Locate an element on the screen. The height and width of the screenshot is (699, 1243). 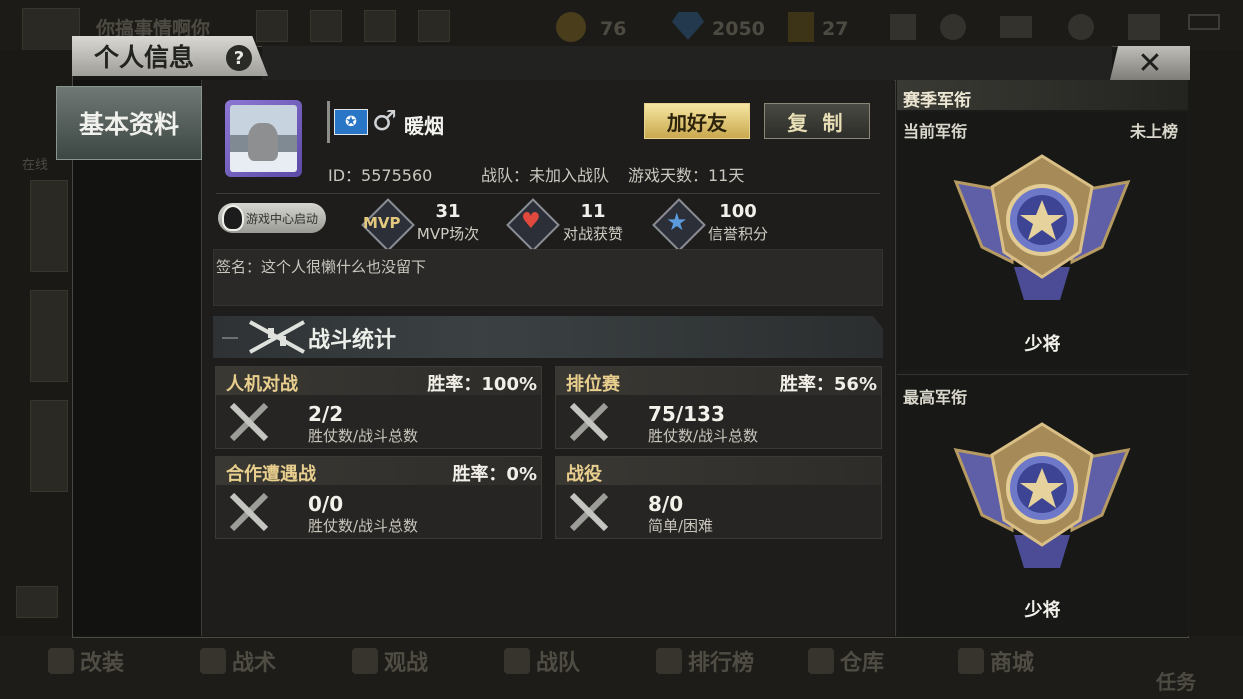
highest-rank-name: 少将 is located at coordinates (1042, 610).